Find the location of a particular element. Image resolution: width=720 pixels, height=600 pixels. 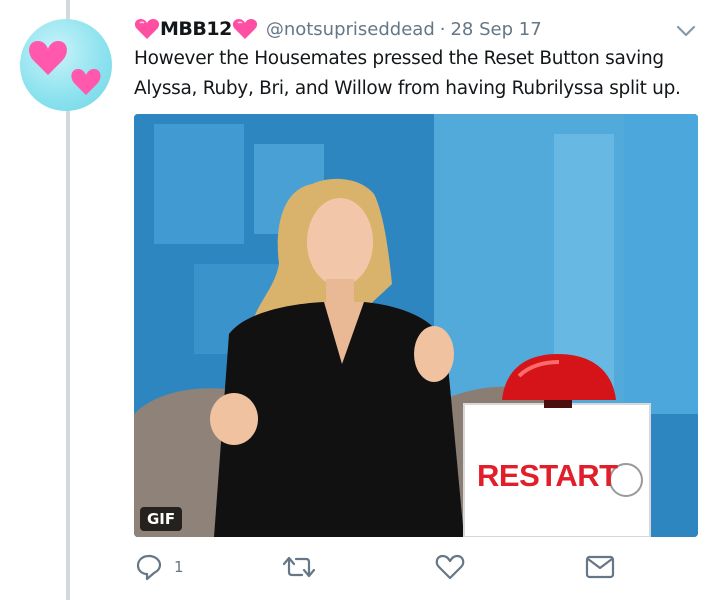

chevron-down-icon is located at coordinates (686, 31).